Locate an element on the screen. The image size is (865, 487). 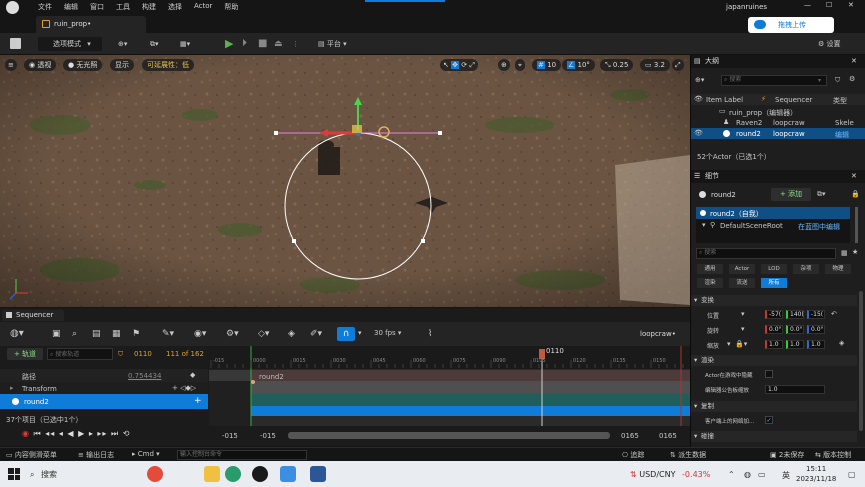
lock-icon: 🔒▾ is located at coordinates (741, 344).